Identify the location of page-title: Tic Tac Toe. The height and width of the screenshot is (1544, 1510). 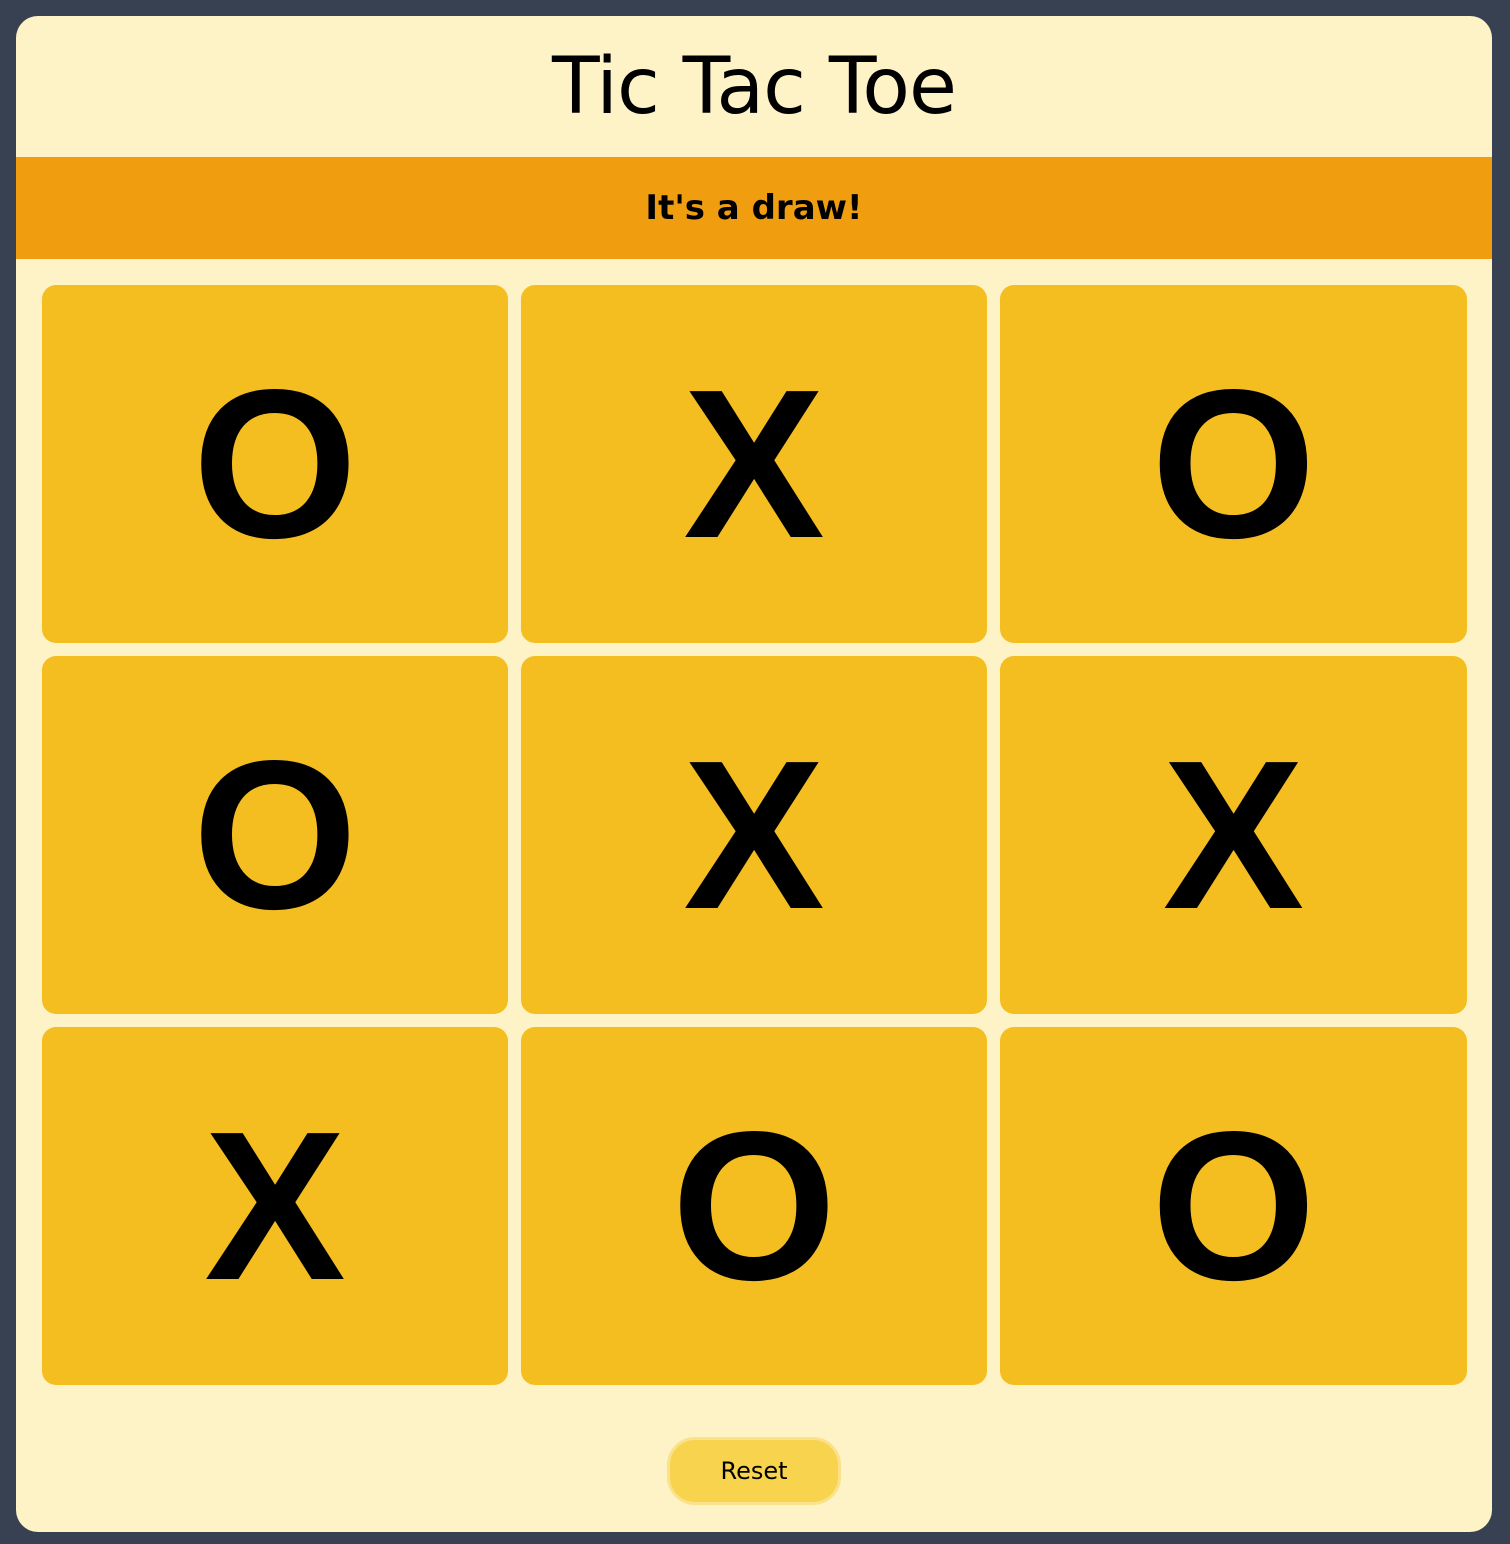
(754, 86).